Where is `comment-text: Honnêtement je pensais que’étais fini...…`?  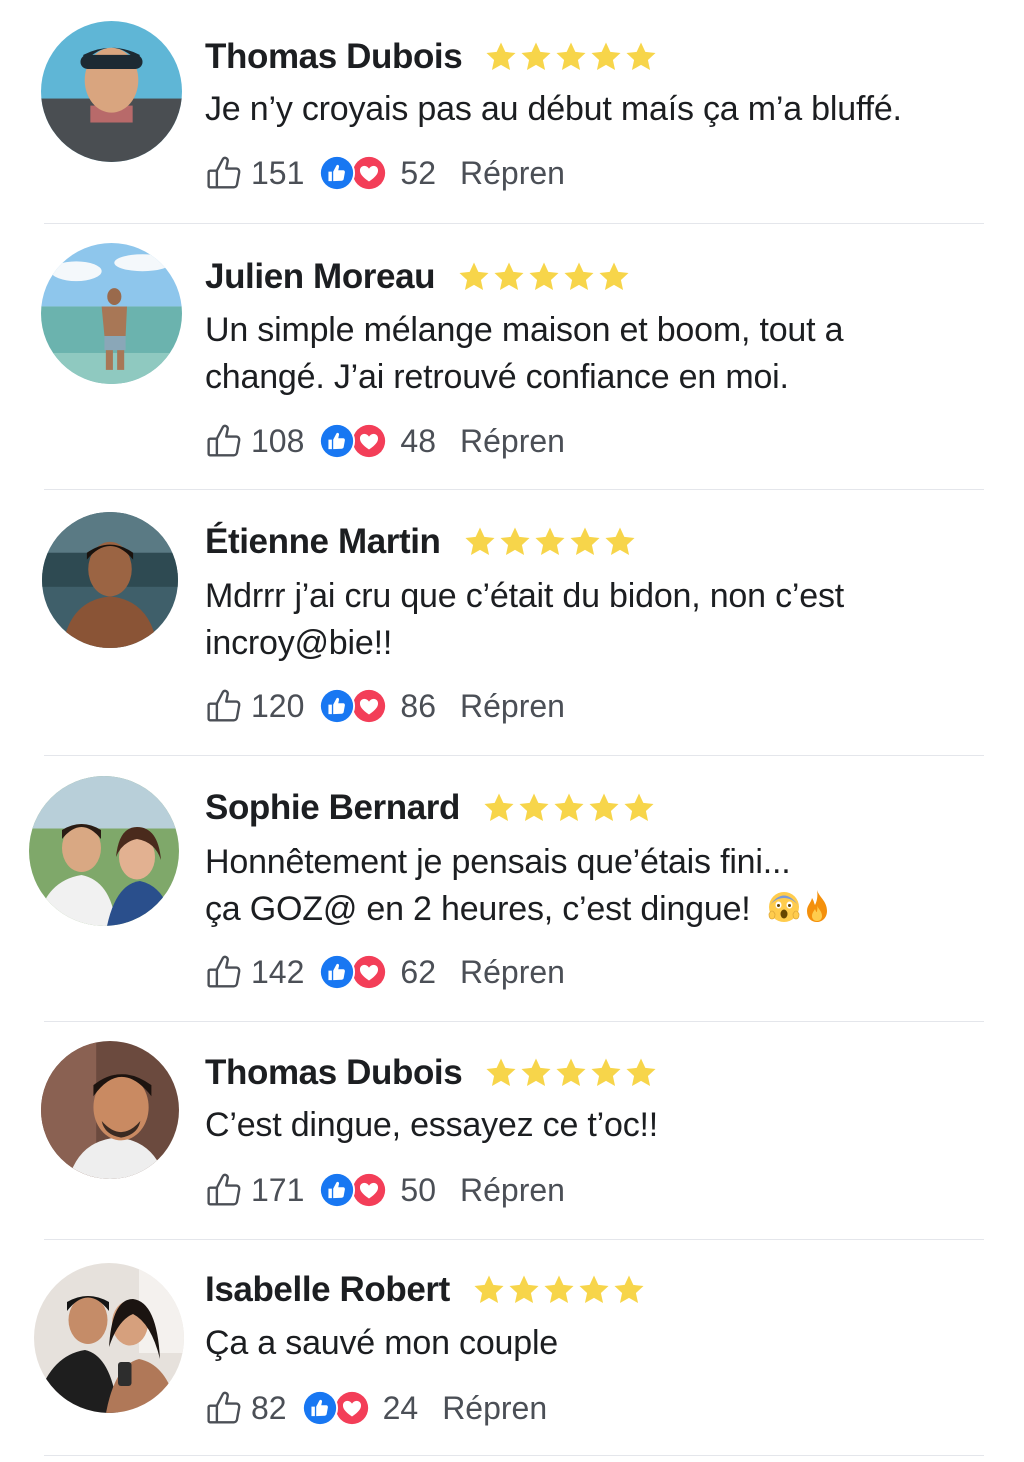
comment-text: Honnêtement je pensais que’étais fini...… is located at coordinates (518, 886).